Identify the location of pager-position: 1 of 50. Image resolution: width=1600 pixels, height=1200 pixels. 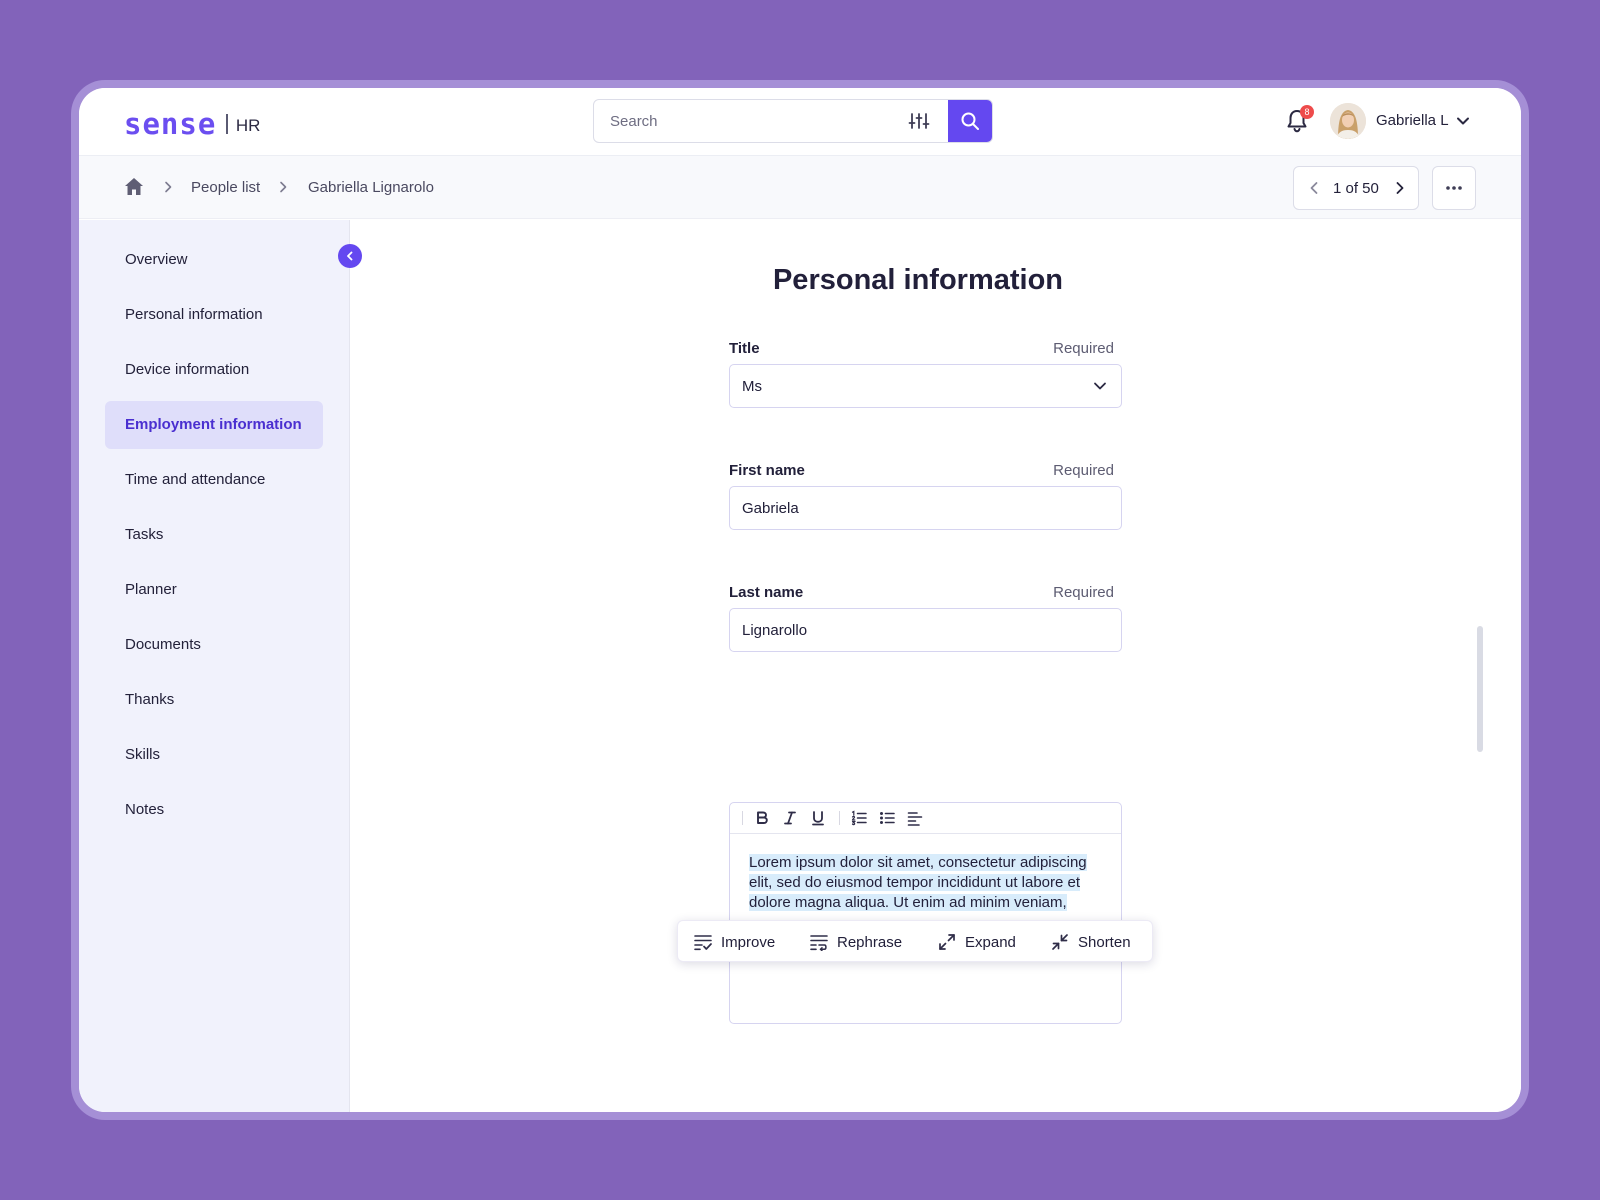
(1356, 188).